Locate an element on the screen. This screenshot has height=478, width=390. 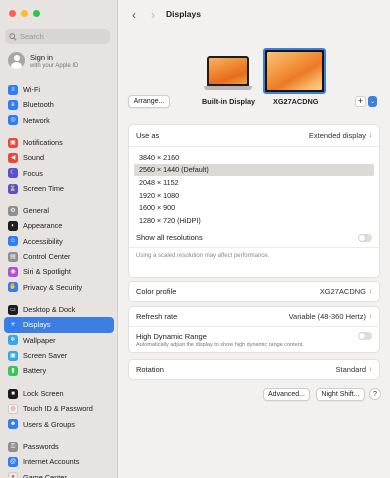
sidebar-item-displays: ☀ Displays is located at coordinates (59, 325).